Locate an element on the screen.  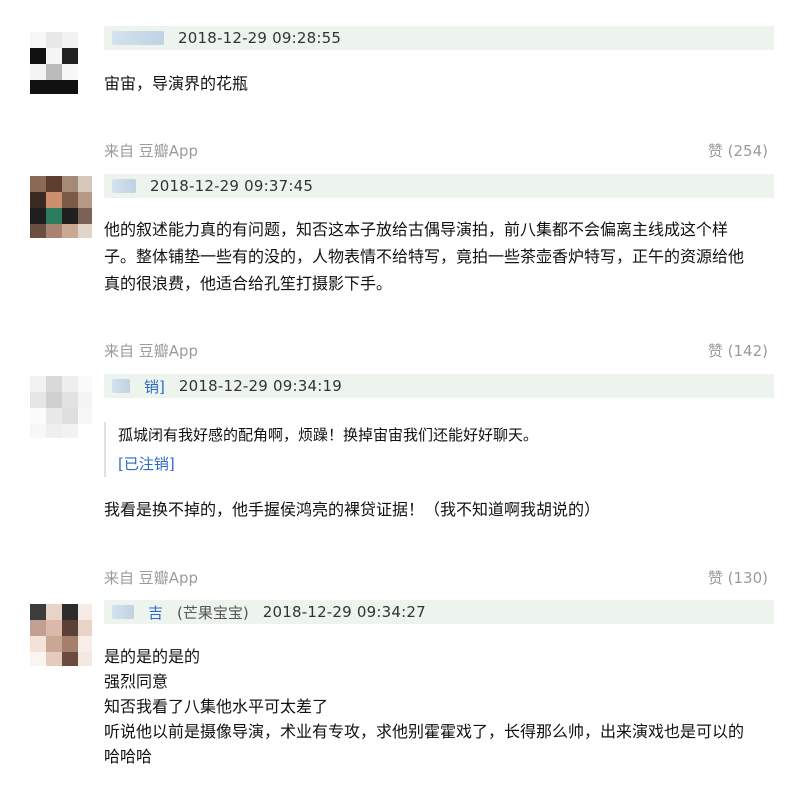
comment-username: 销] is located at coordinates (154, 386).